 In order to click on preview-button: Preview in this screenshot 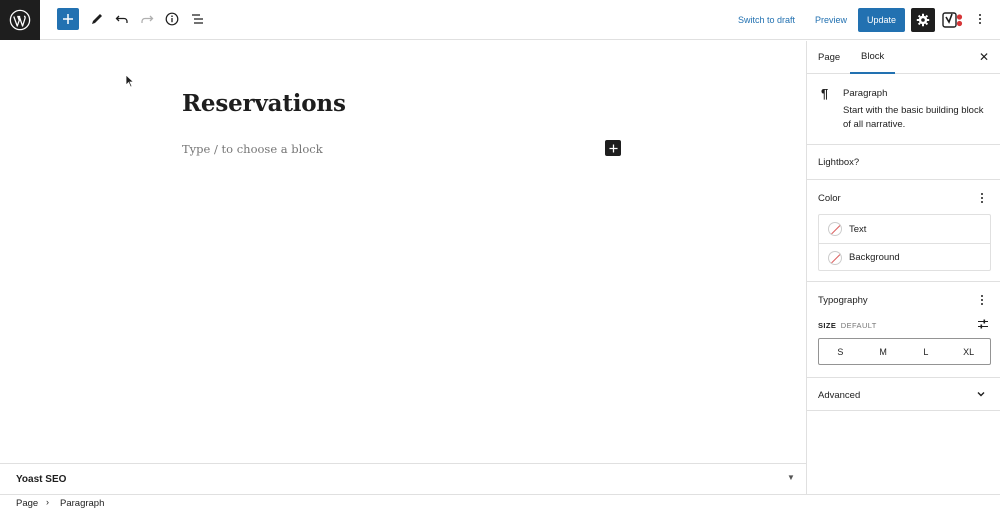, I will do `click(831, 20)`.